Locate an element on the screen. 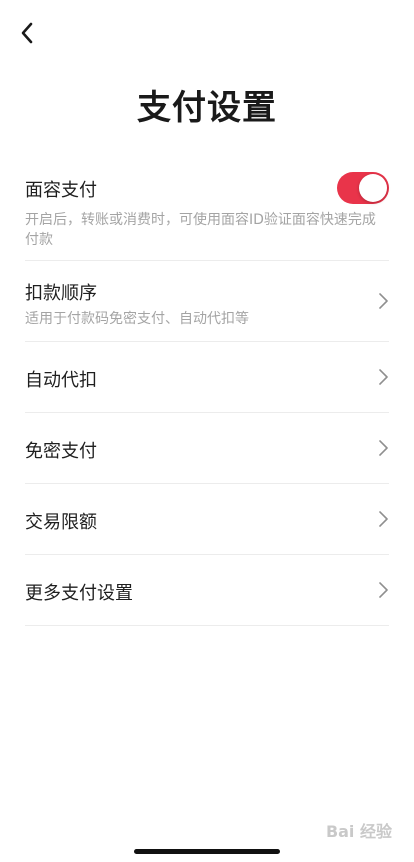 The height and width of the screenshot is (862, 414). deduction-order-title: 扣款顺序 is located at coordinates (61, 293).